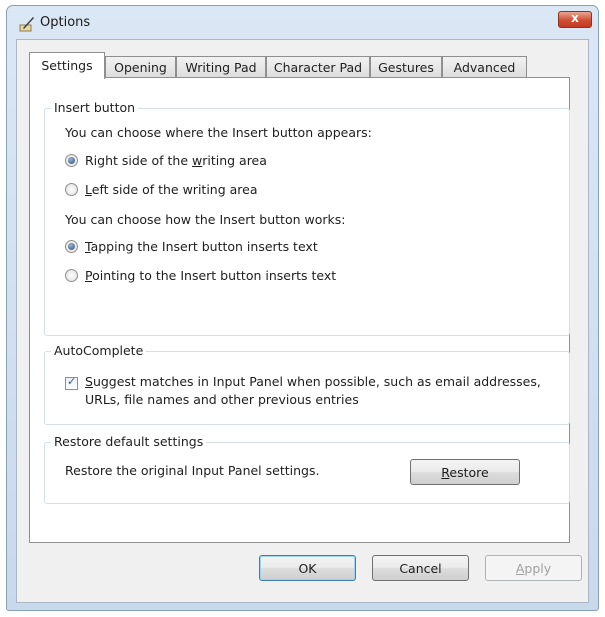  What do you see at coordinates (67, 65) in the screenshot?
I see `tab-settings: Settings` at bounding box center [67, 65].